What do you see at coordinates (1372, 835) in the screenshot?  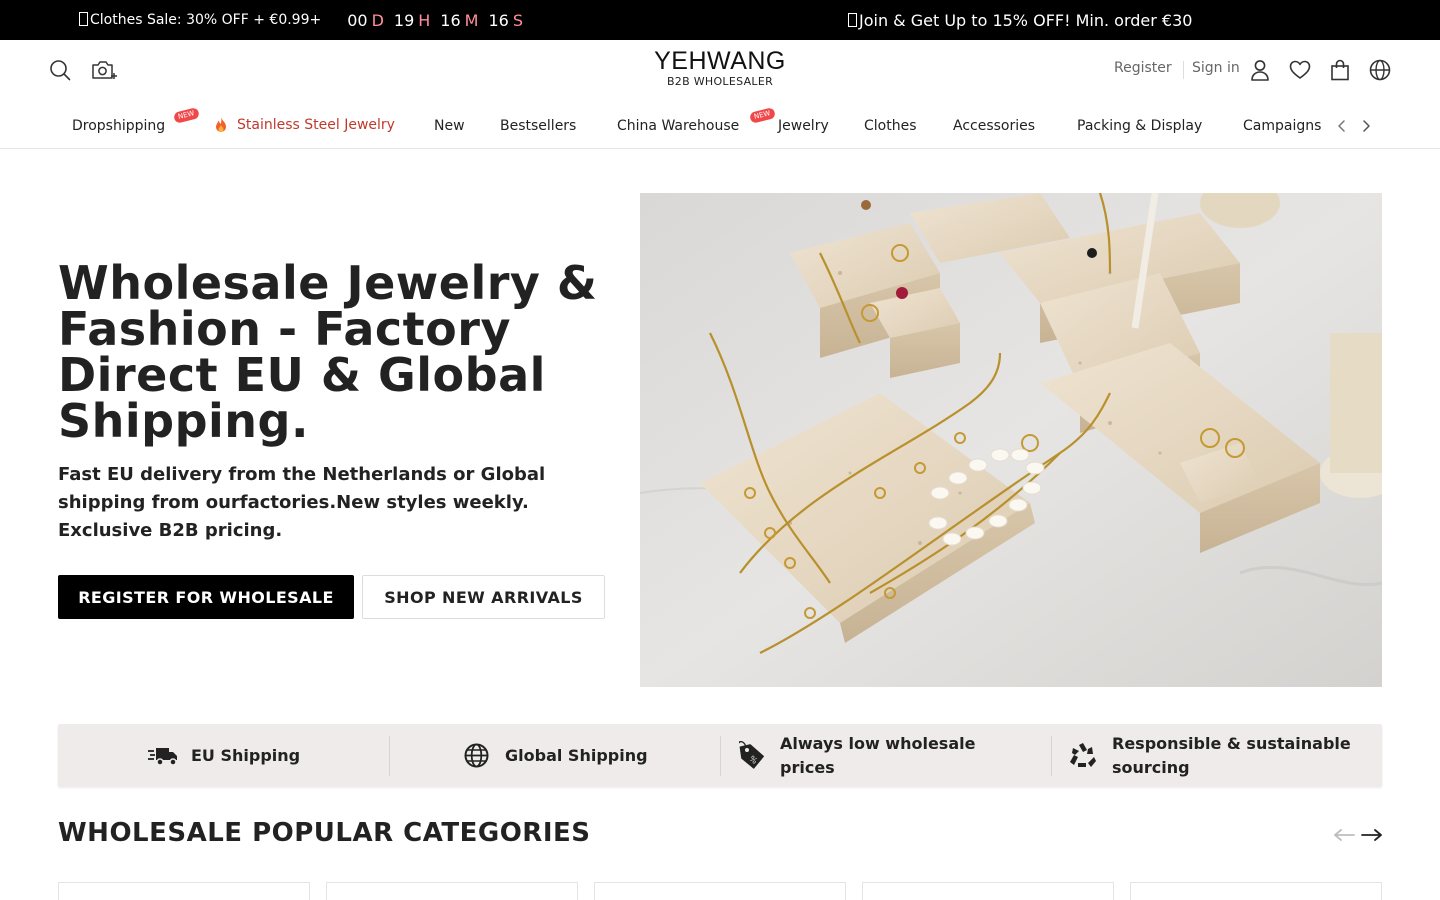 I see `categories-next-arrow-icon` at bounding box center [1372, 835].